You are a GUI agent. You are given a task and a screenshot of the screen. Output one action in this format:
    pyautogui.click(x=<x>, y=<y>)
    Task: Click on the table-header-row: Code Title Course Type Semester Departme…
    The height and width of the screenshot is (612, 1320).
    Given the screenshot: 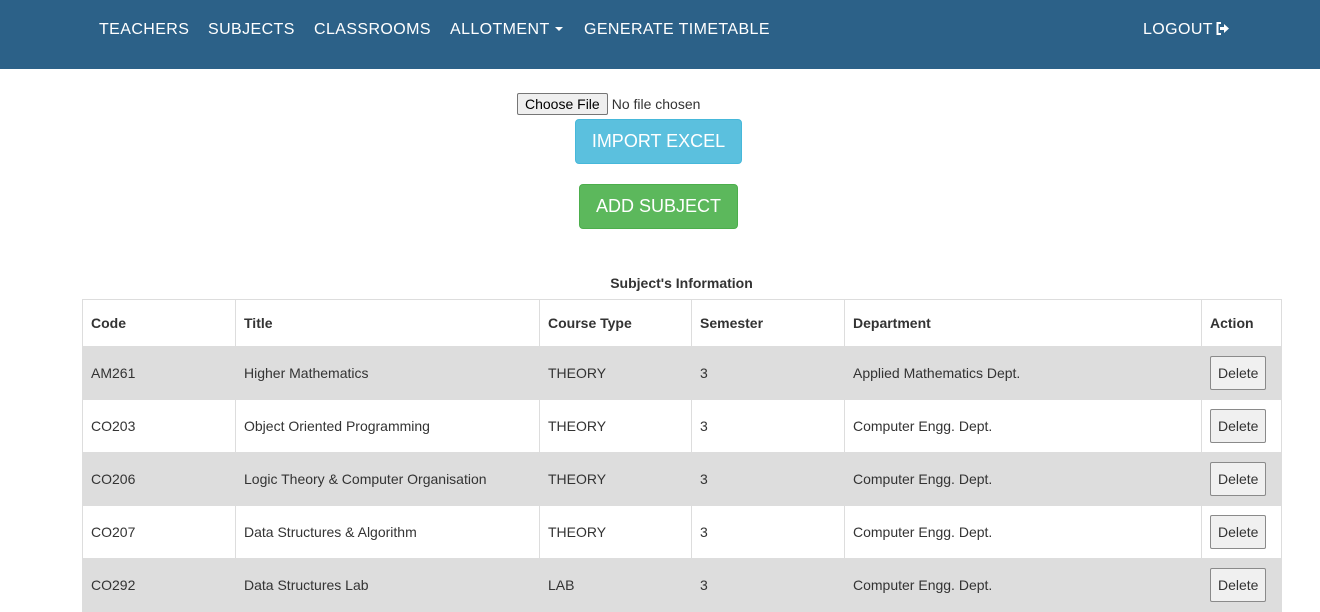 What is the action you would take?
    pyautogui.click(x=682, y=323)
    